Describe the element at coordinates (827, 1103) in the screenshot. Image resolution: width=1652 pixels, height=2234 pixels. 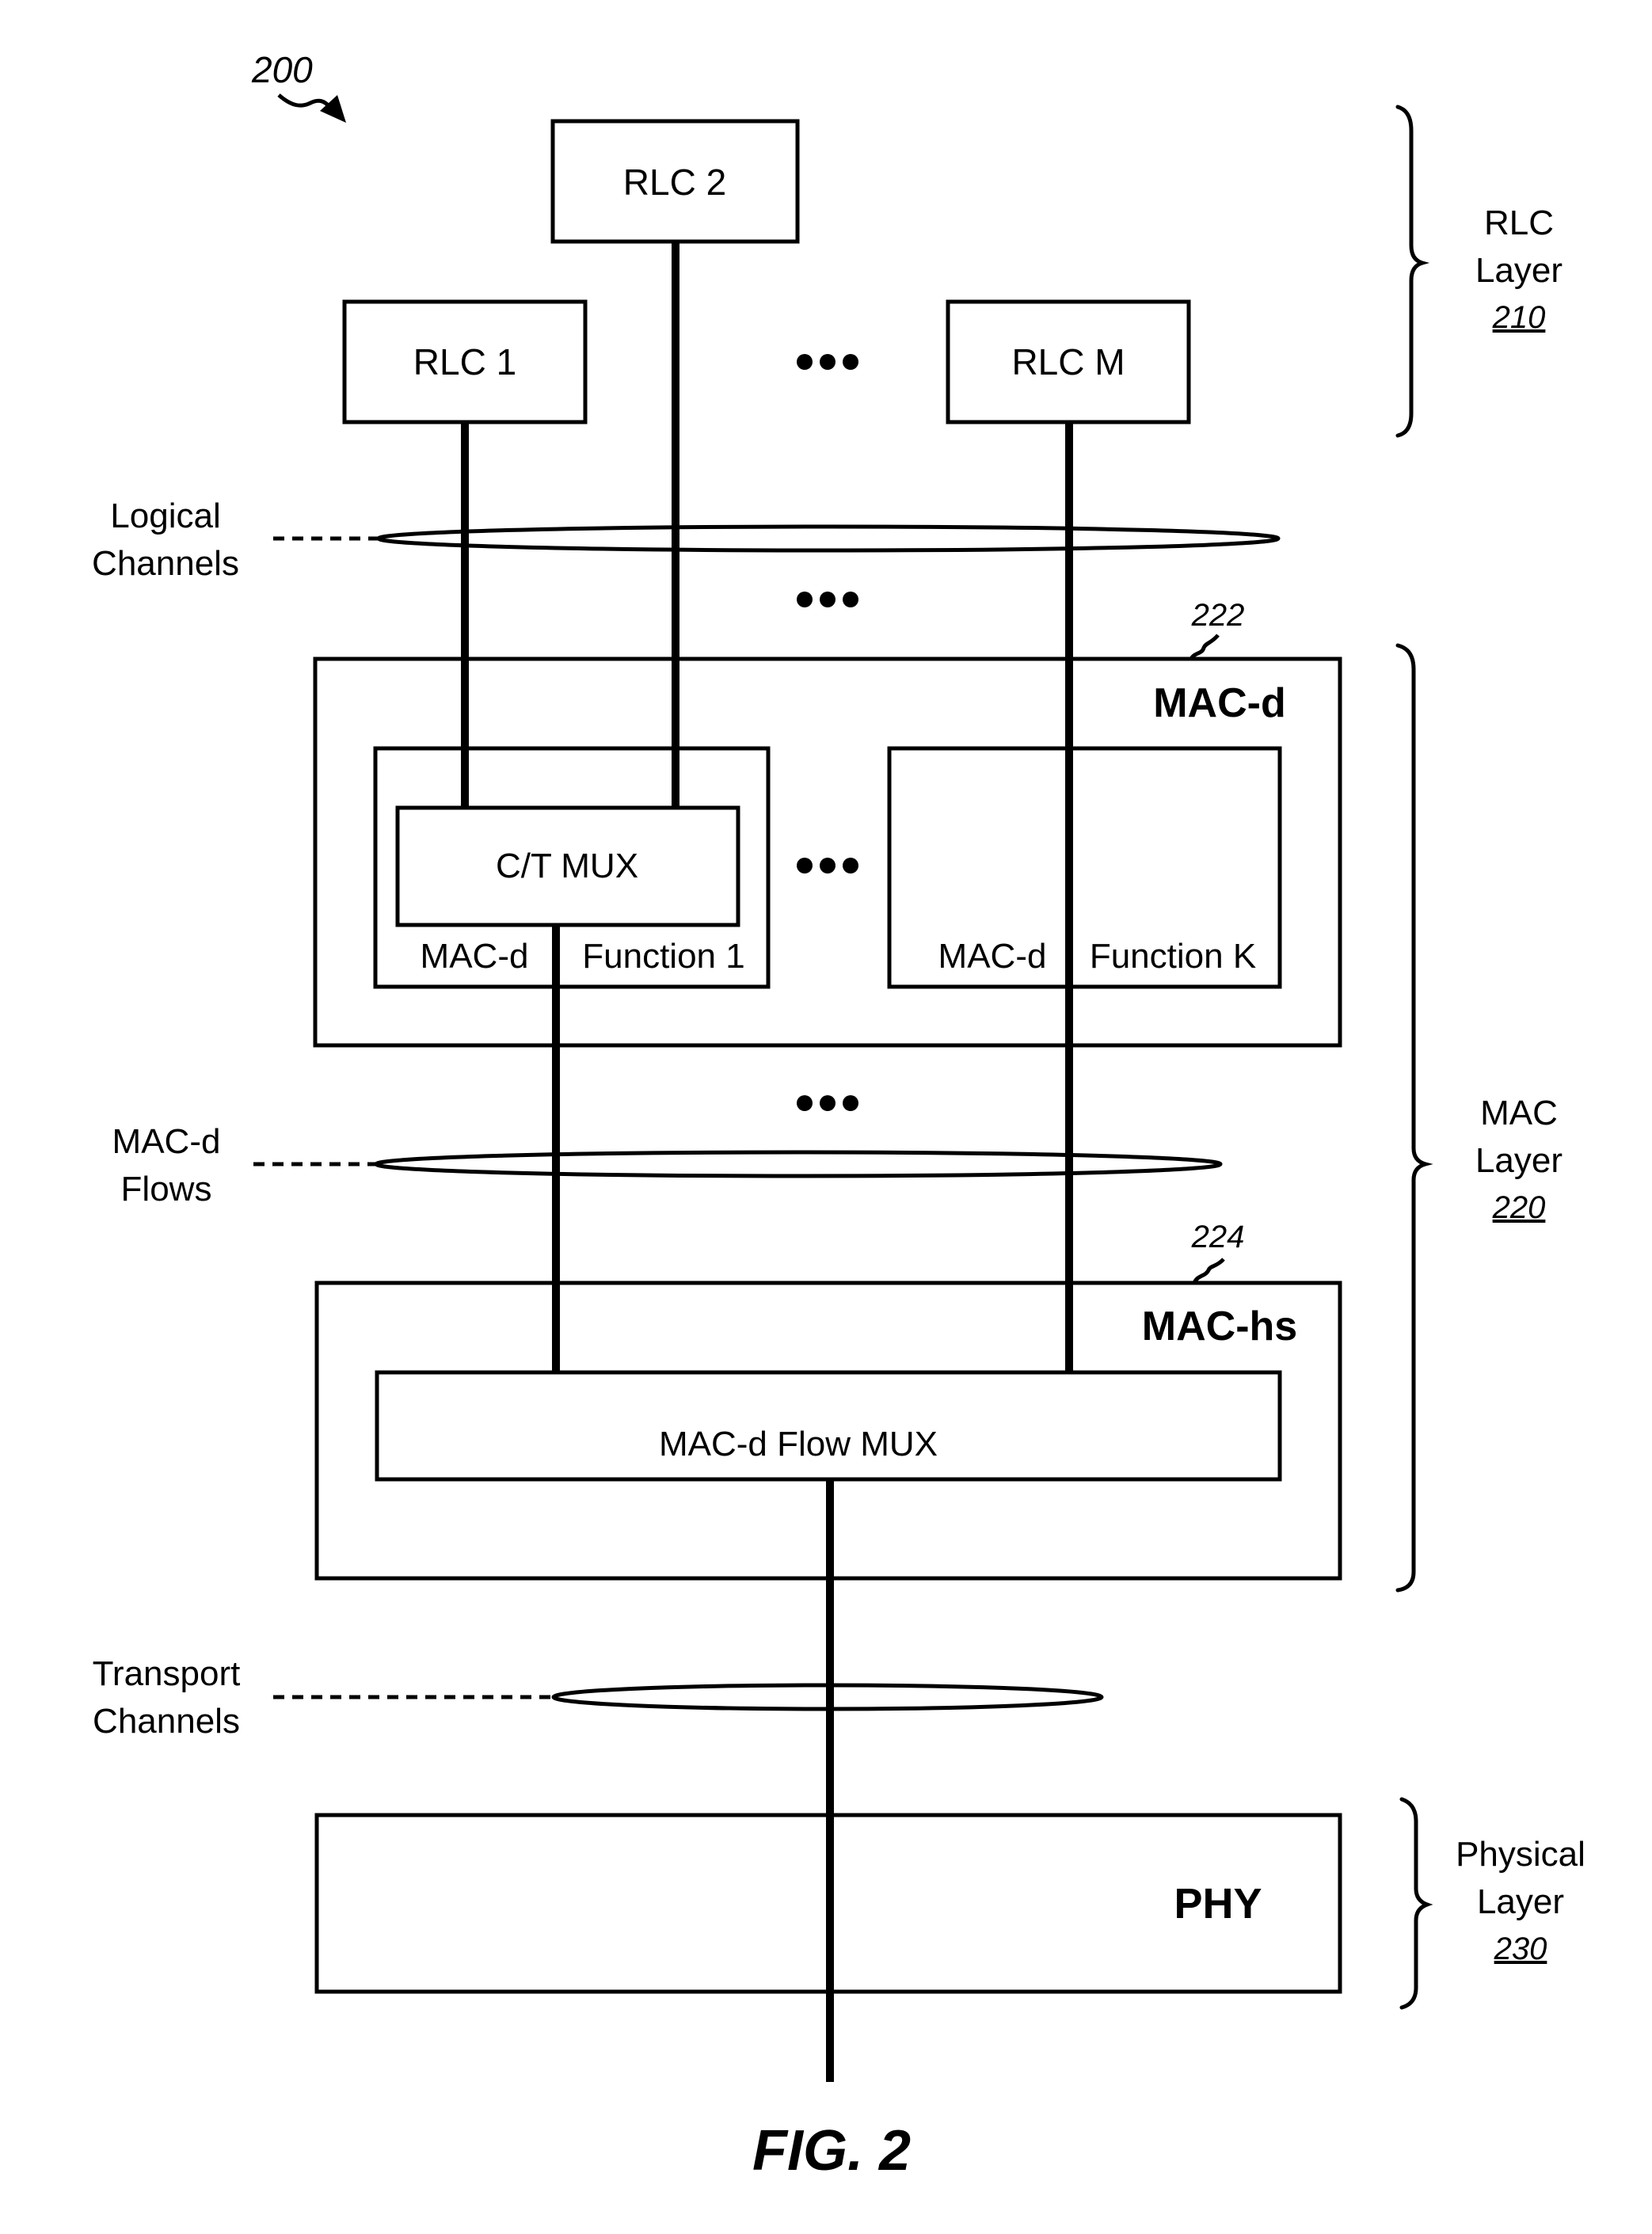
I see `flow-ellipsis-icon` at that location.